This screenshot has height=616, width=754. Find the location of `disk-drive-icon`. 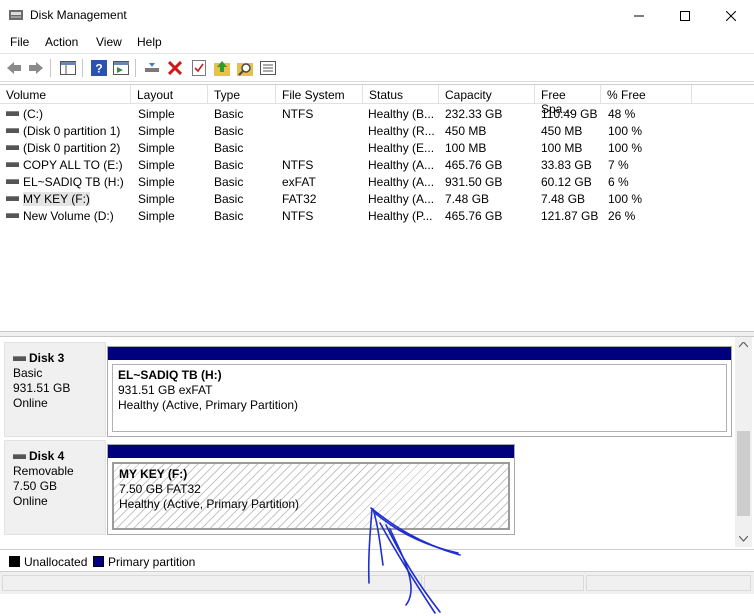

disk-drive-icon is located at coordinates (19, 358).